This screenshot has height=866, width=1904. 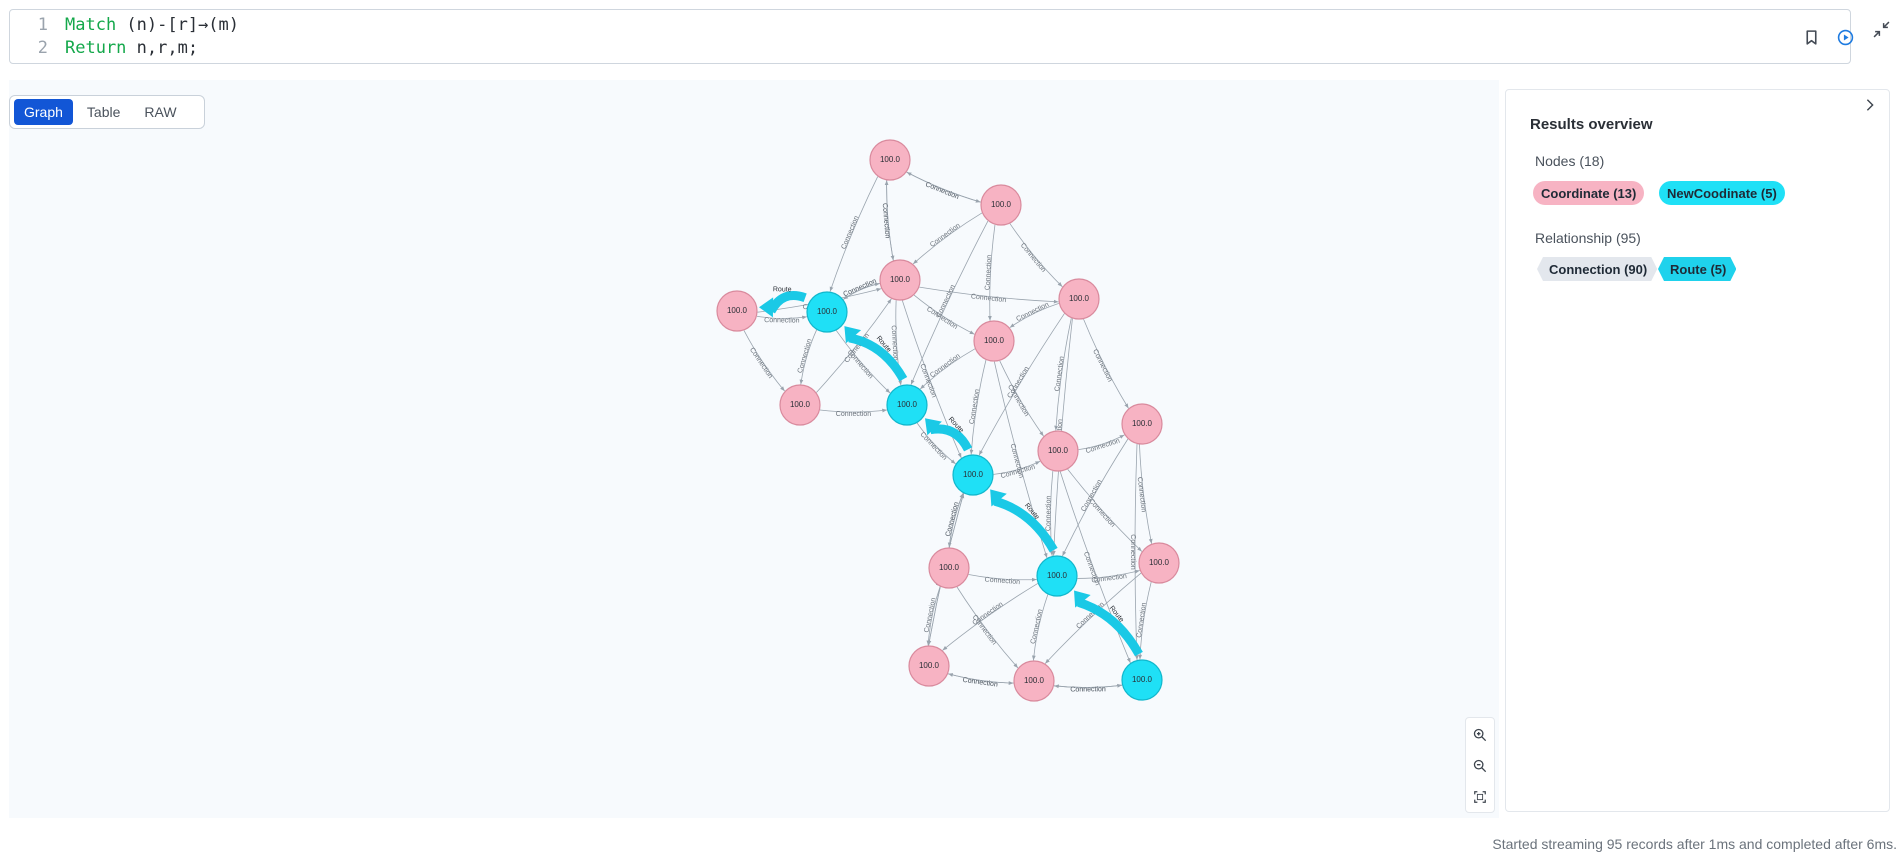 I want to click on view-switcher: Graph Table RAW, so click(x=107, y=112).